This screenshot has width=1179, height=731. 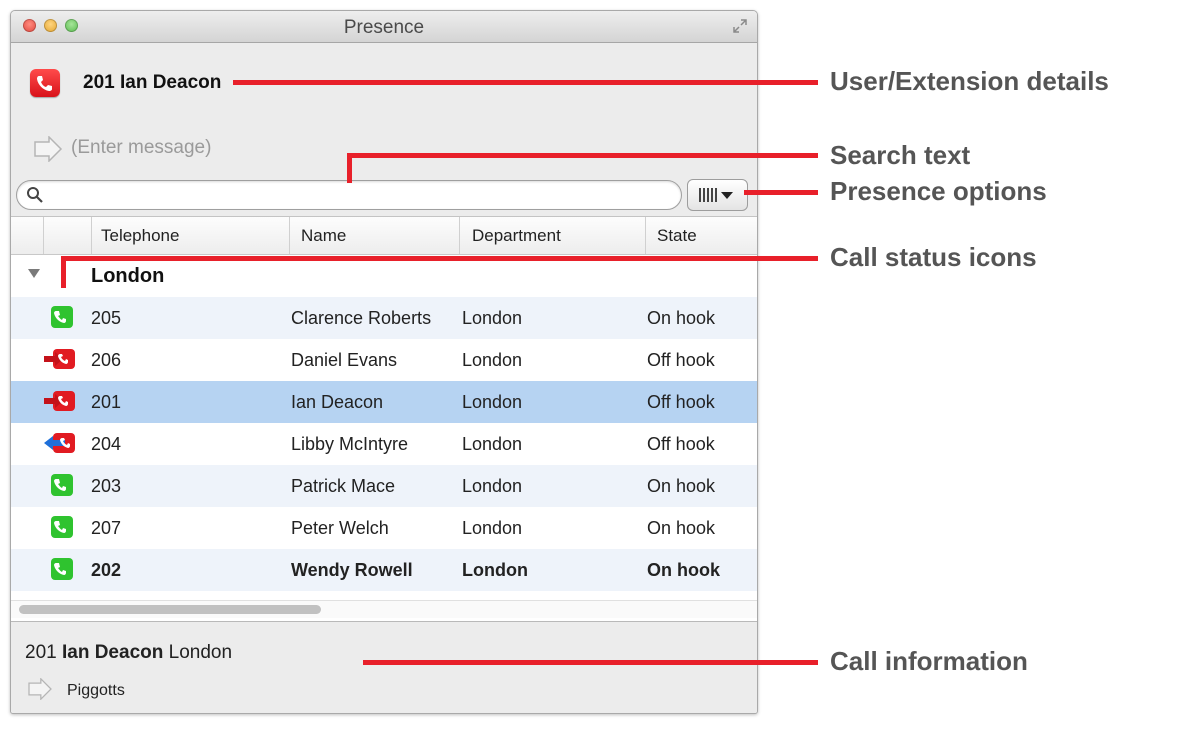 I want to click on title-bar: Presence, so click(x=384, y=27).